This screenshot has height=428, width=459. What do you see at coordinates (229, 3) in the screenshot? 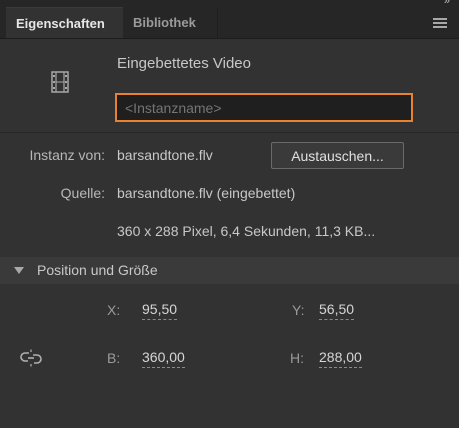
I see `panel-top-strip: »` at bounding box center [229, 3].